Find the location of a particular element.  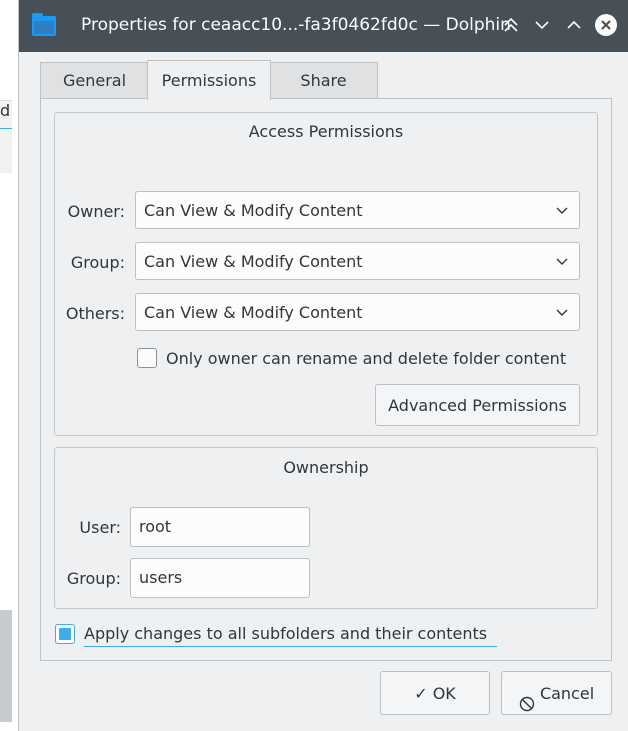

cancel-icon is located at coordinates (527, 698).